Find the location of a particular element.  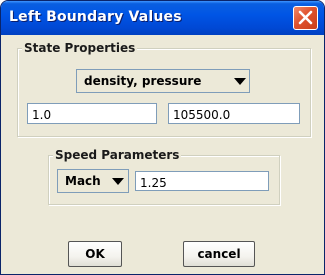

state-value2-text: 105500.0 is located at coordinates (202, 115).